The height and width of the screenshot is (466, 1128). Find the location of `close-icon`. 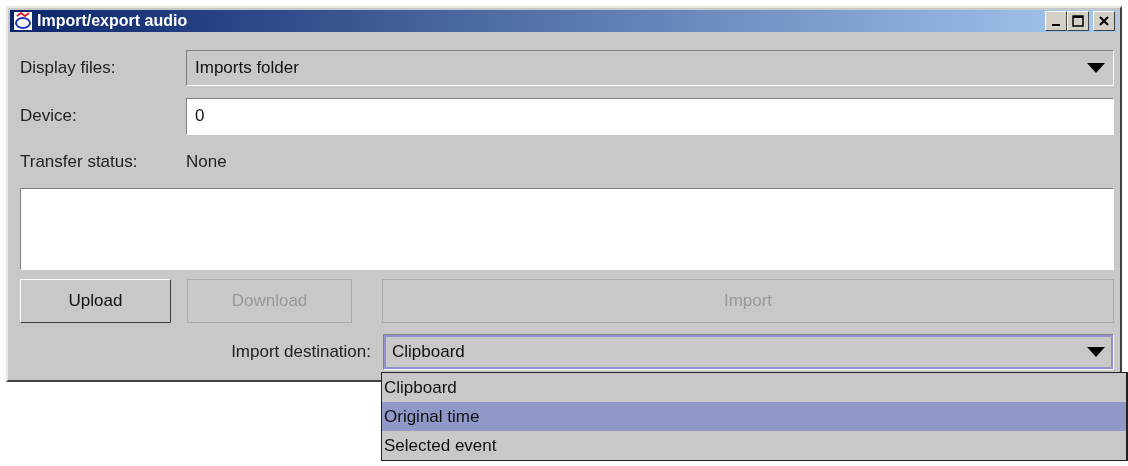

close-icon is located at coordinates (1104, 21).